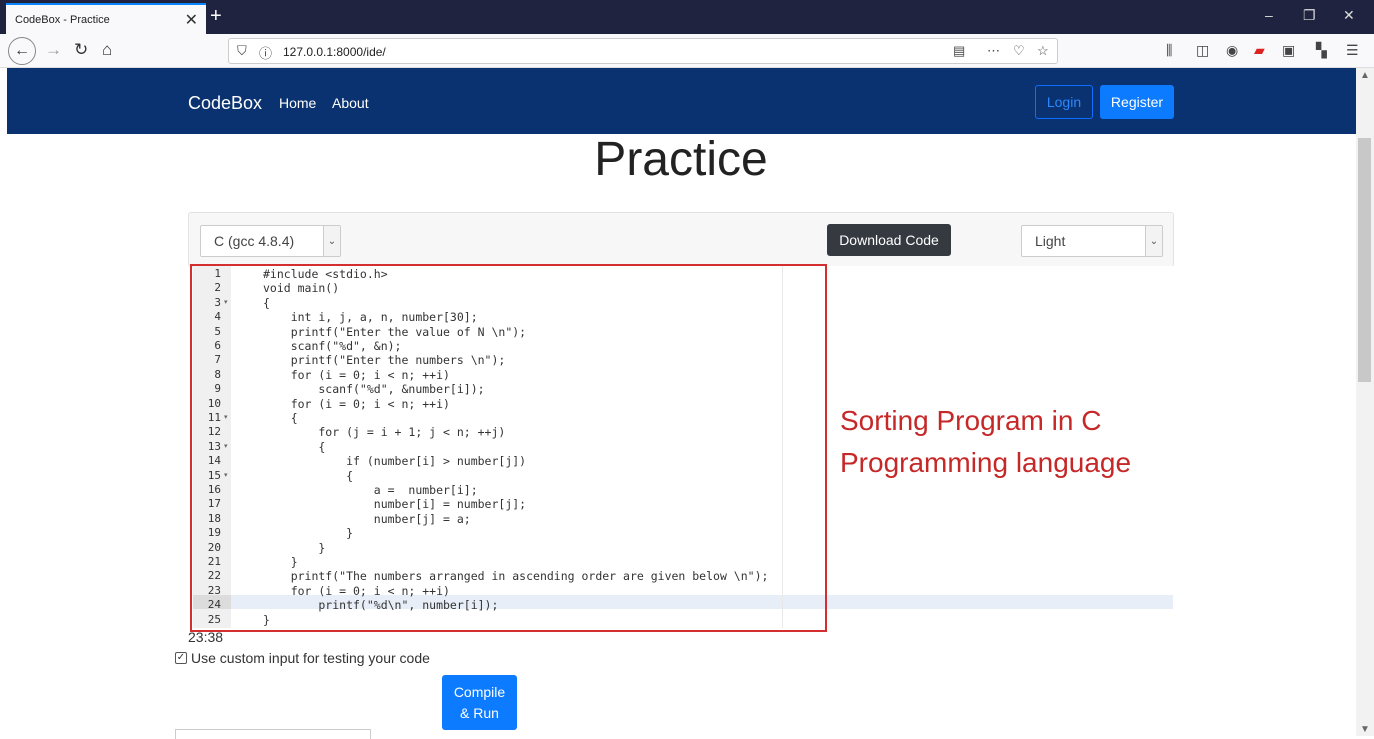  Describe the element at coordinates (993, 51) in the screenshot. I see `page-actions-icon: ⋯` at that location.